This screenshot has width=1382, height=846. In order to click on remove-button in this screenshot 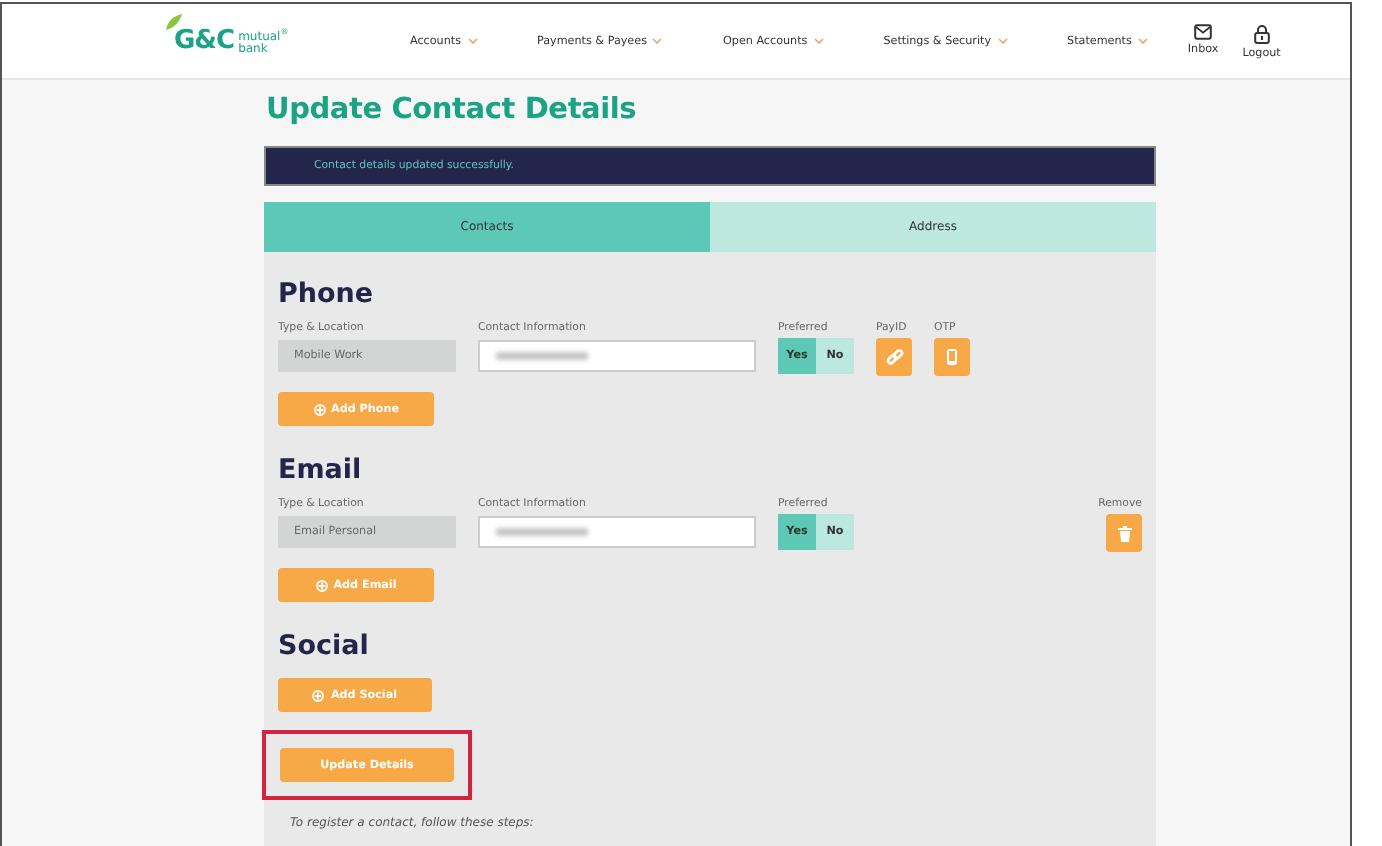, I will do `click(1124, 533)`.